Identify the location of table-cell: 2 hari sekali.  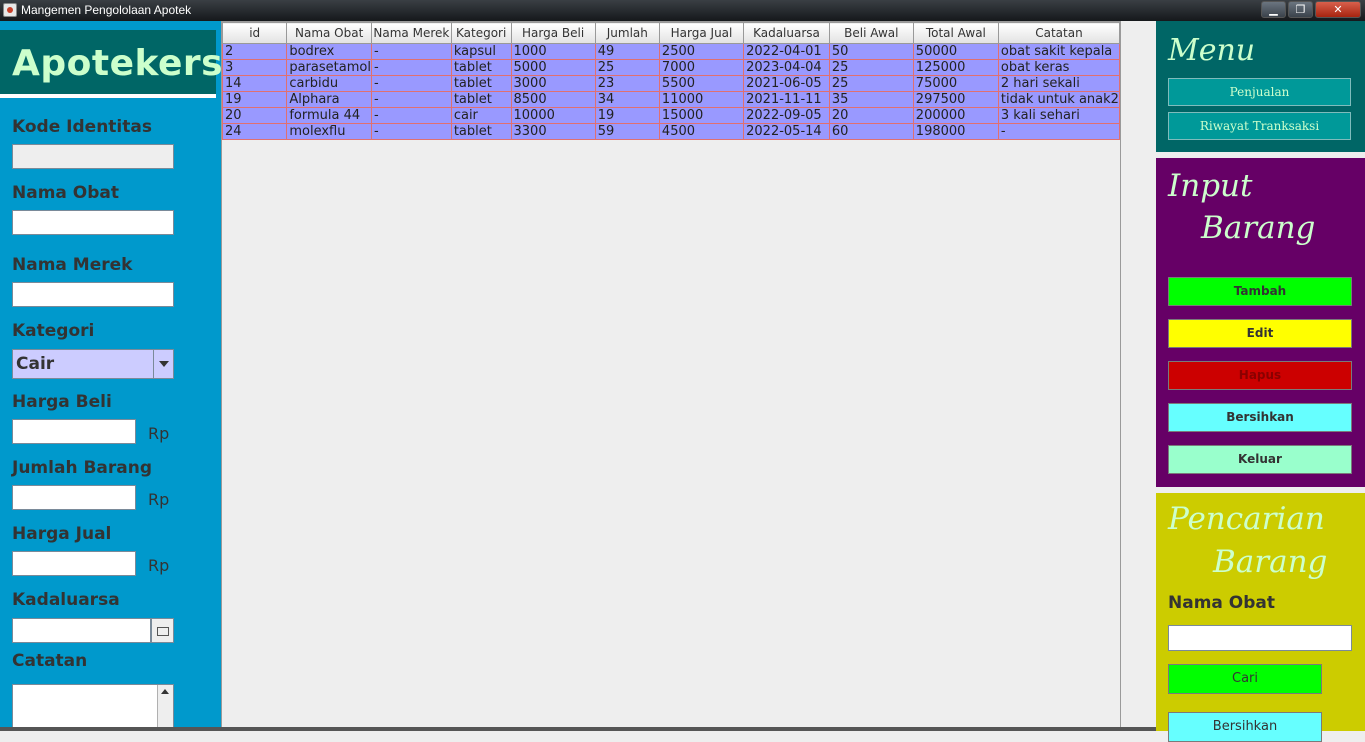
(1059, 83).